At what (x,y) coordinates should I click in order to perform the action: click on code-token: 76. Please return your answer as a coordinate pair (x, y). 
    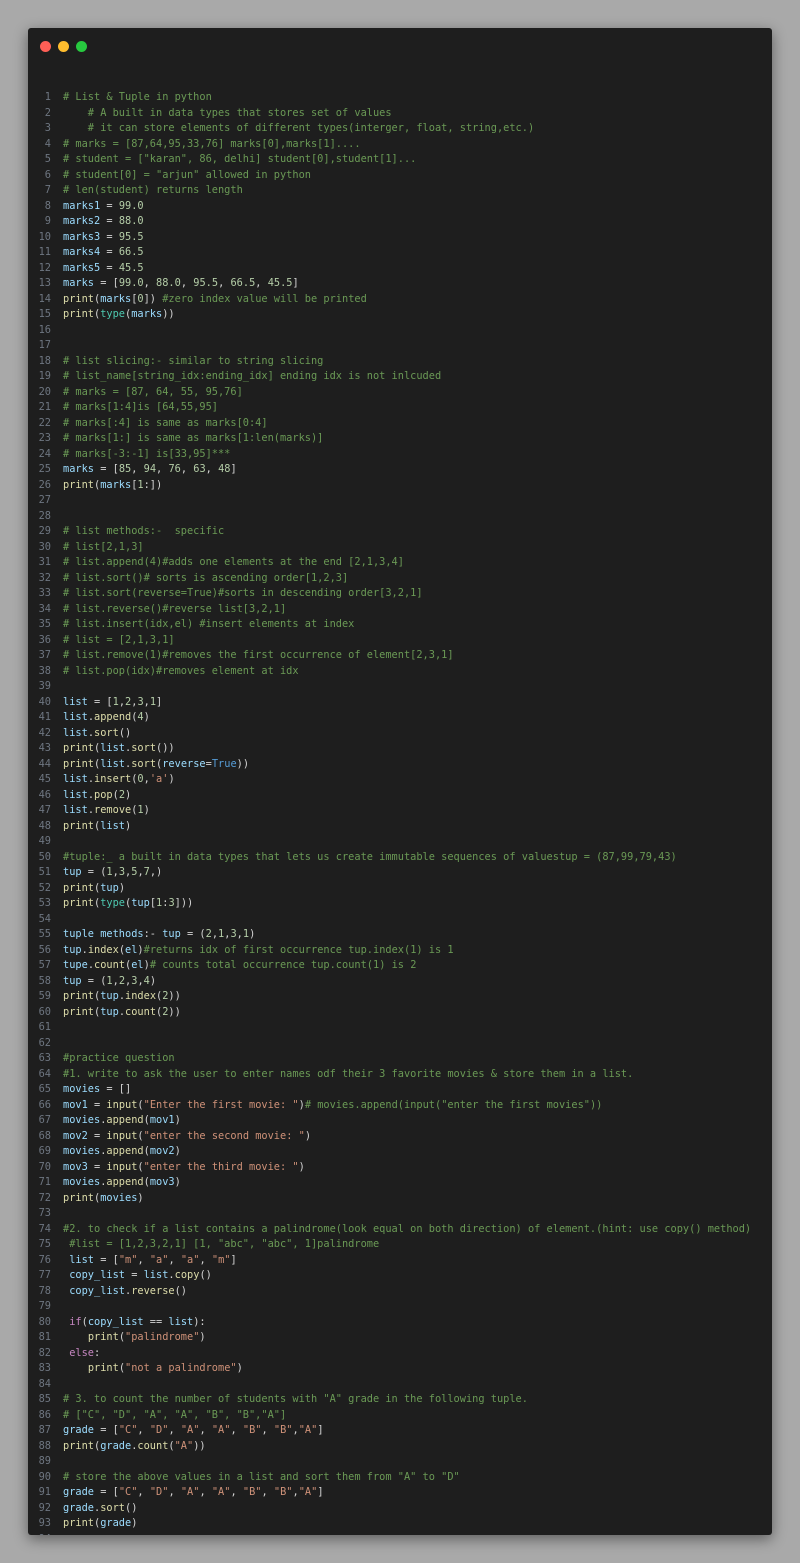
    Looking at the image, I should click on (174, 469).